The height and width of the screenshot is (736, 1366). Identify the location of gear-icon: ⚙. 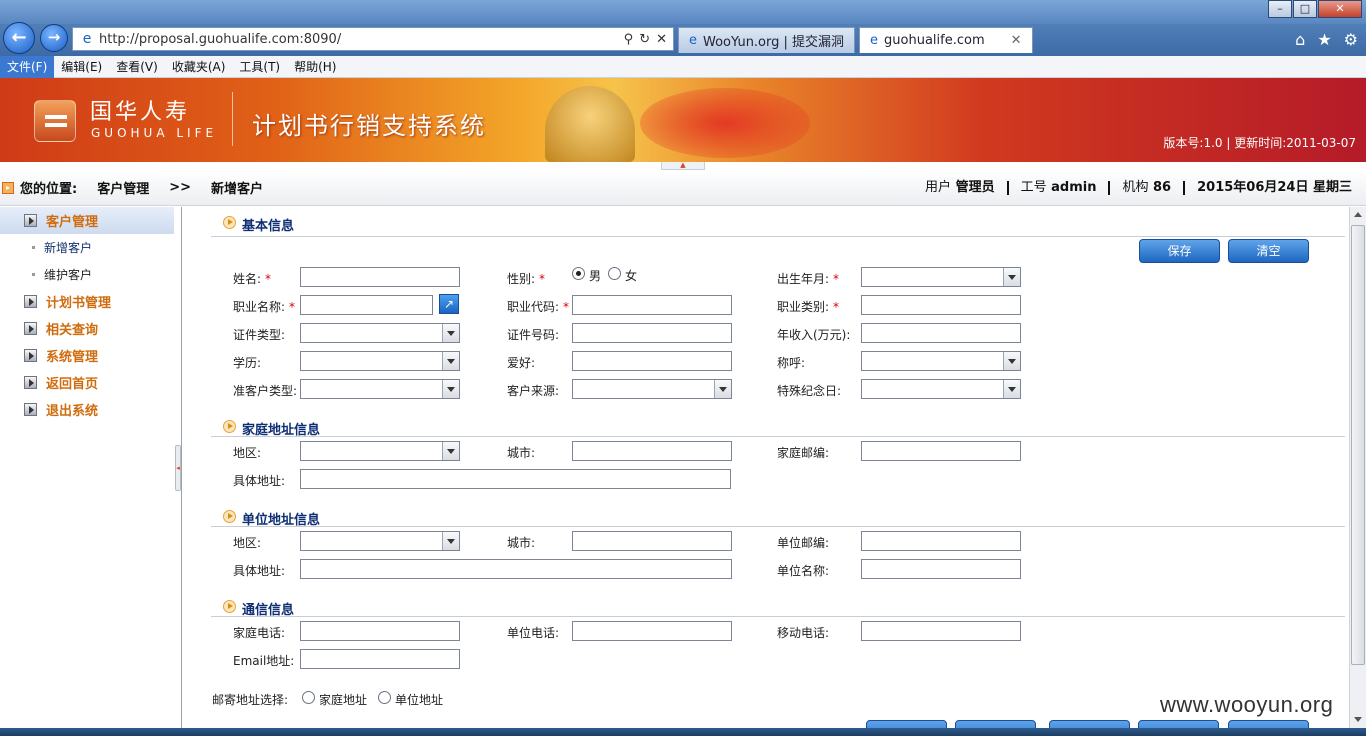
(1351, 39).